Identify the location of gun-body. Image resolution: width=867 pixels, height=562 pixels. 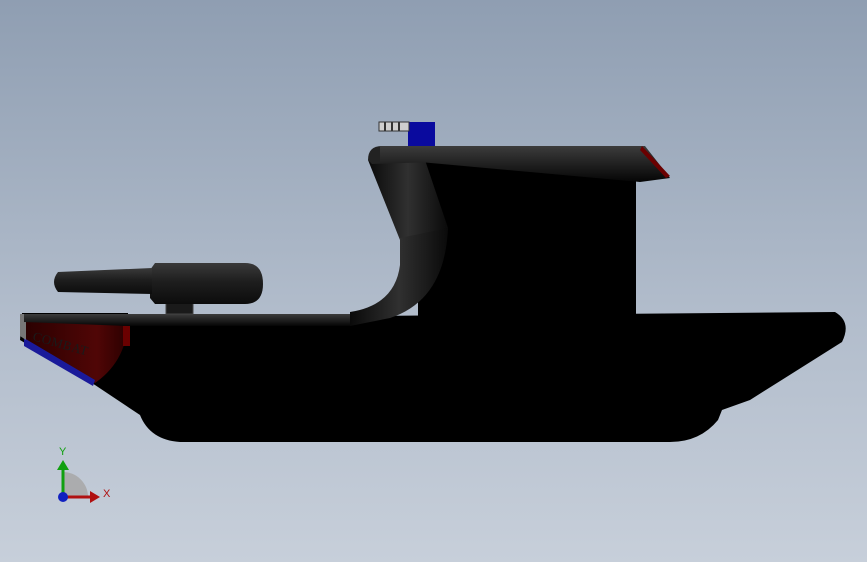
(206, 283).